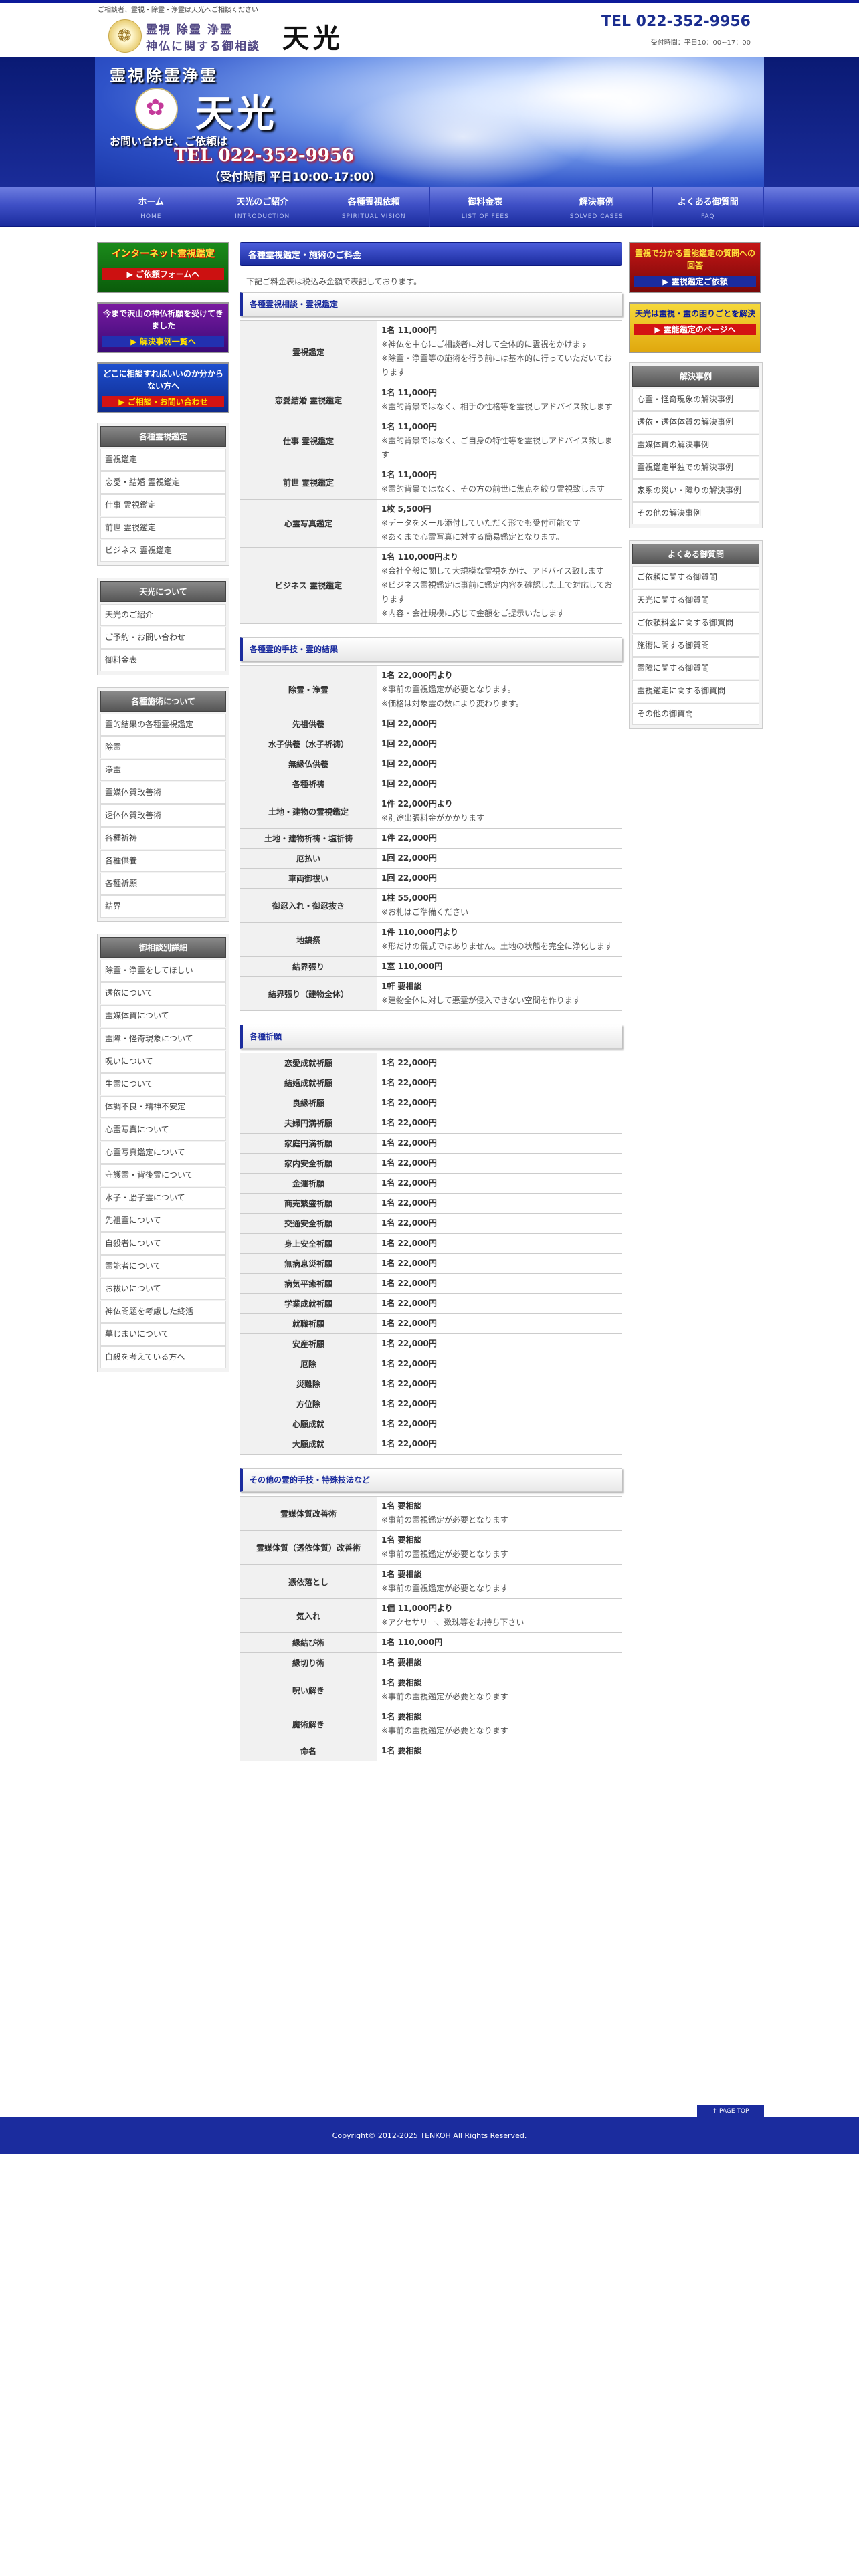 This screenshot has width=859, height=2576. I want to click on sidebar-link: 心霊写真鑑定について, so click(163, 1153).